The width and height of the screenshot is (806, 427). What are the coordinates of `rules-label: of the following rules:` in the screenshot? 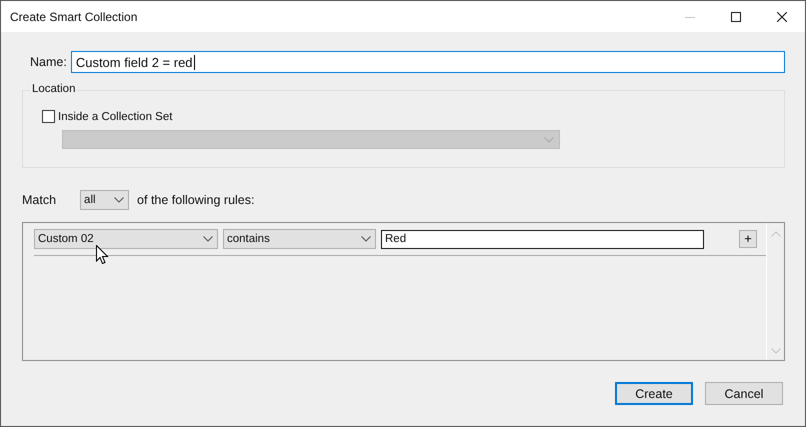 It's located at (195, 200).